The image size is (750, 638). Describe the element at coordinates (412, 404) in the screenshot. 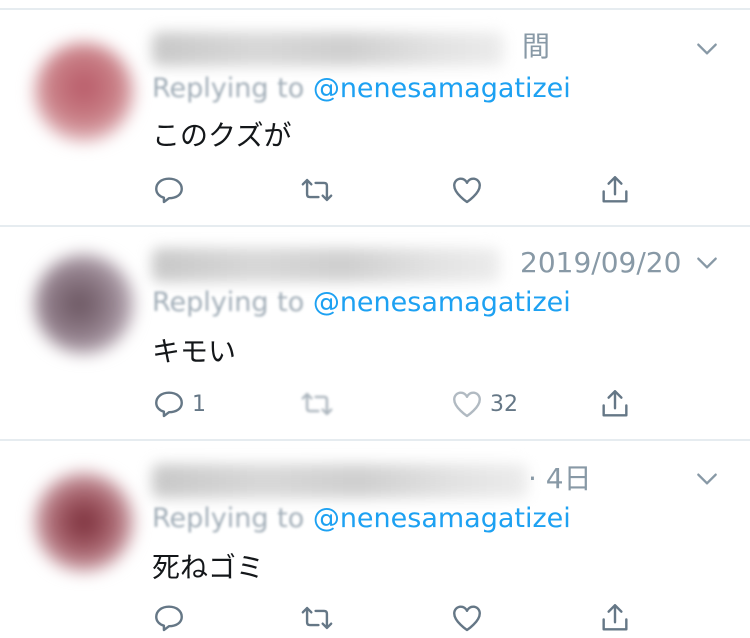

I see `action-bar: 1 32` at that location.